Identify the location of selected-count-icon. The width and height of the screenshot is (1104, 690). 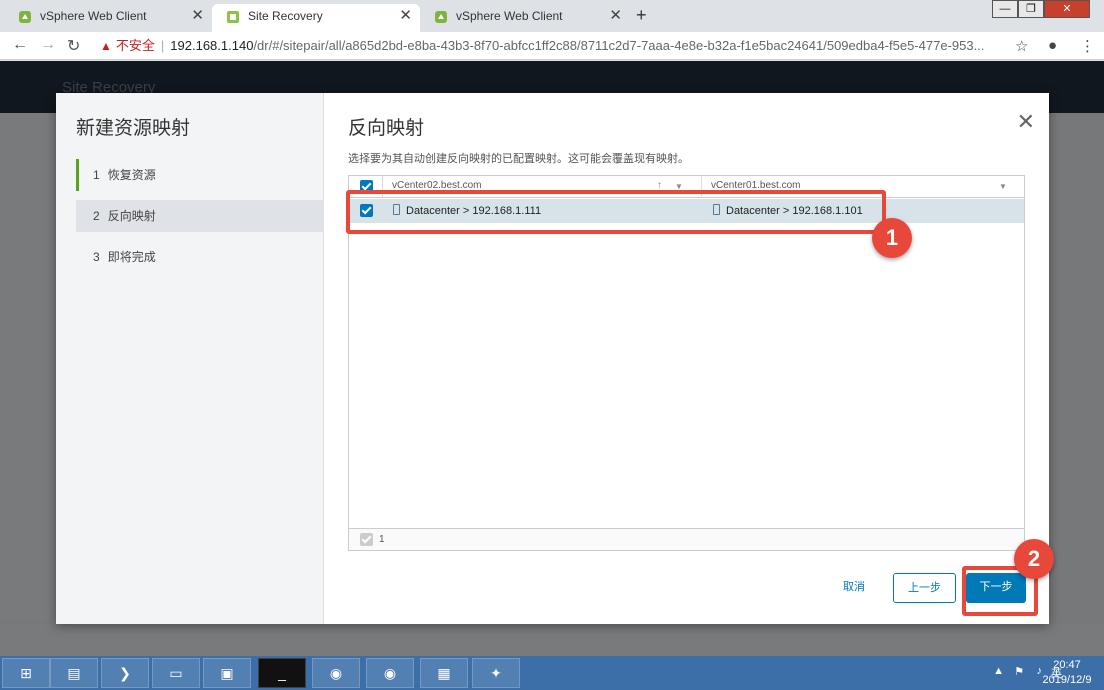
(366, 539).